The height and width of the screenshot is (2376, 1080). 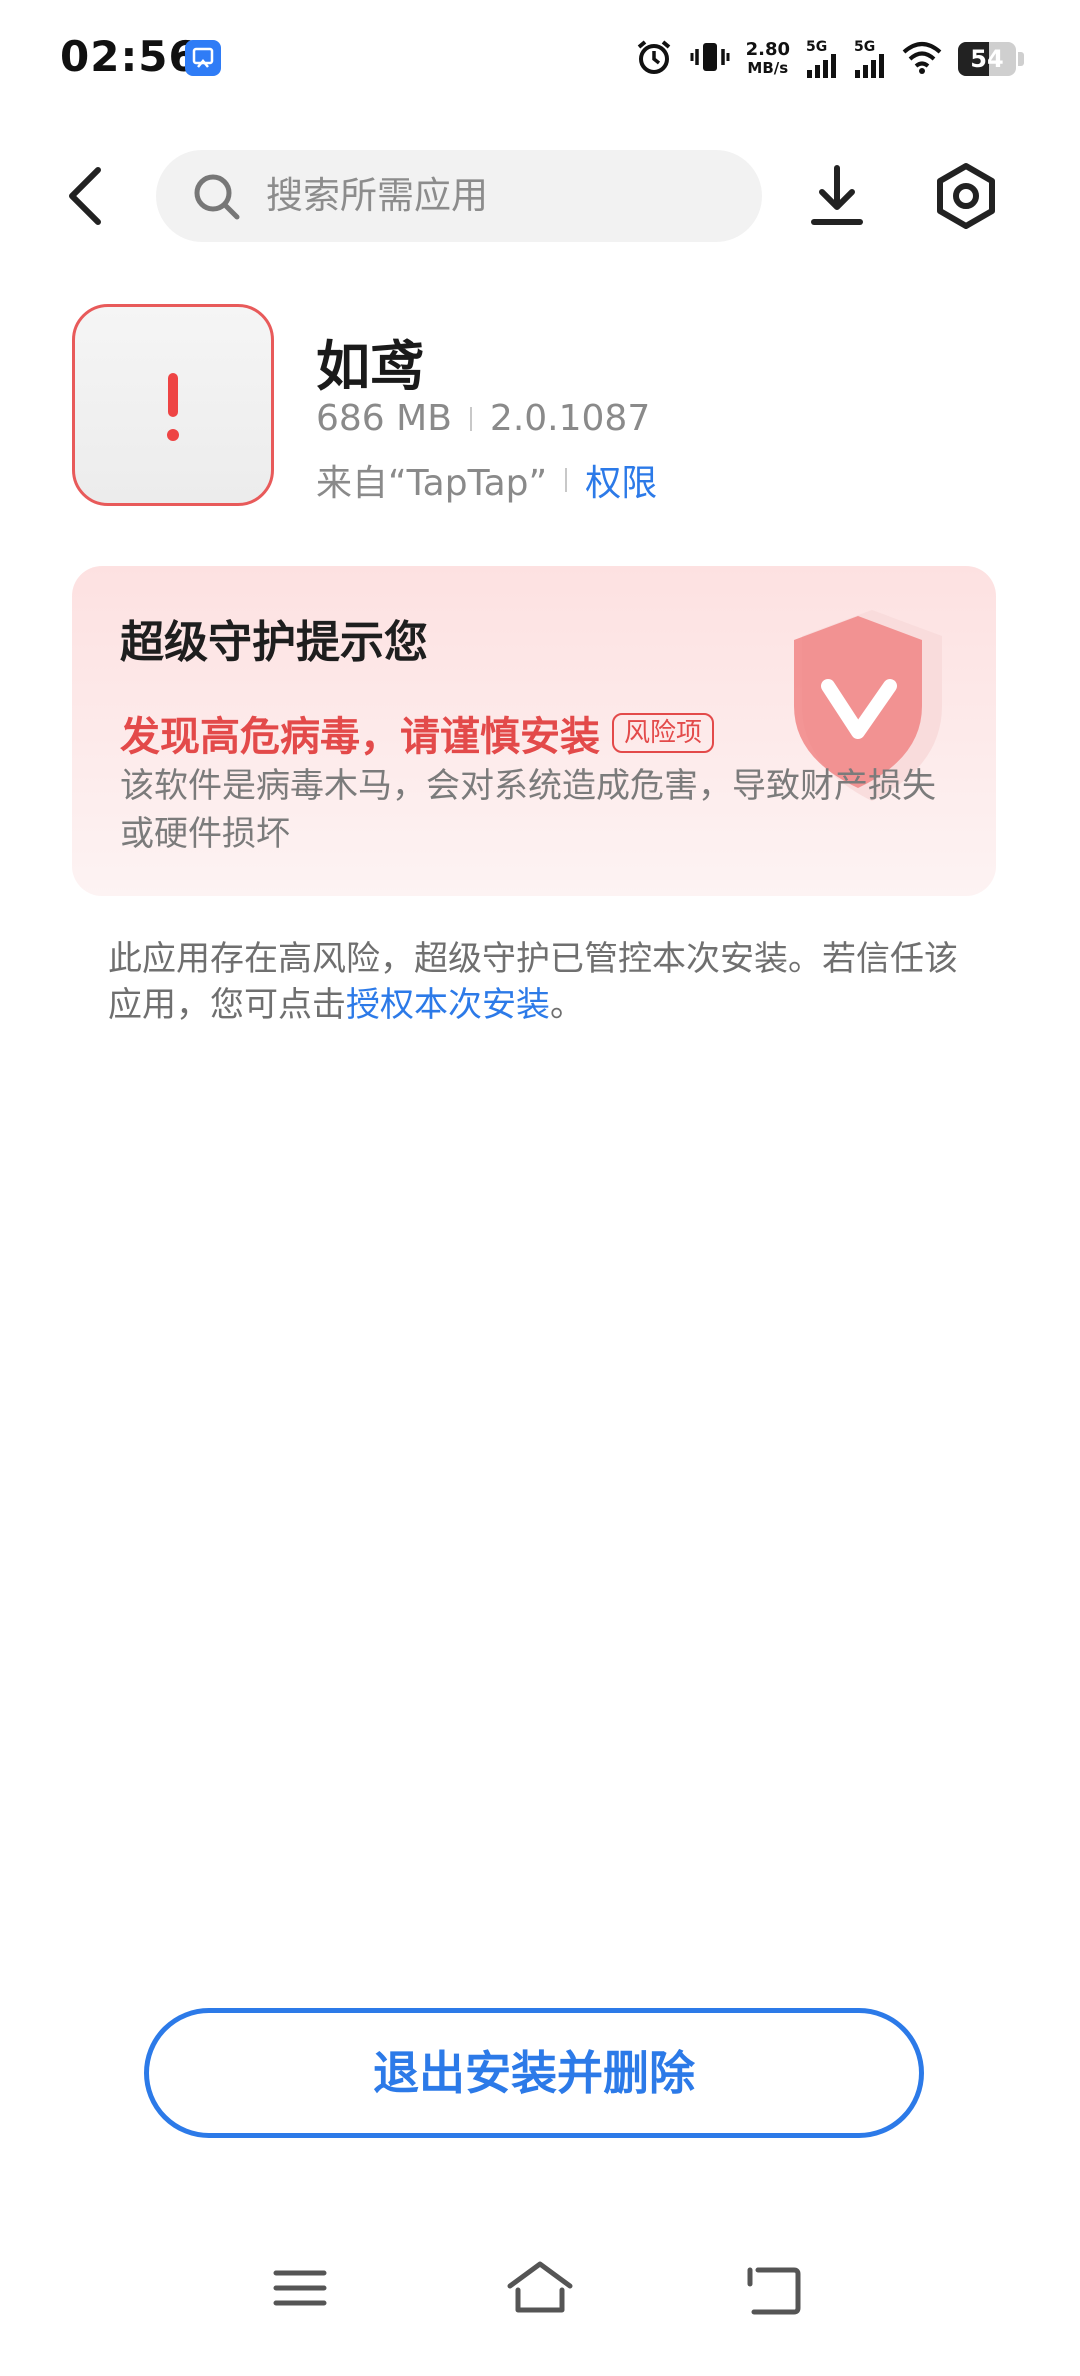 What do you see at coordinates (483, 418) in the screenshot?
I see `app-meta: 686 MB 2.0.1087` at bounding box center [483, 418].